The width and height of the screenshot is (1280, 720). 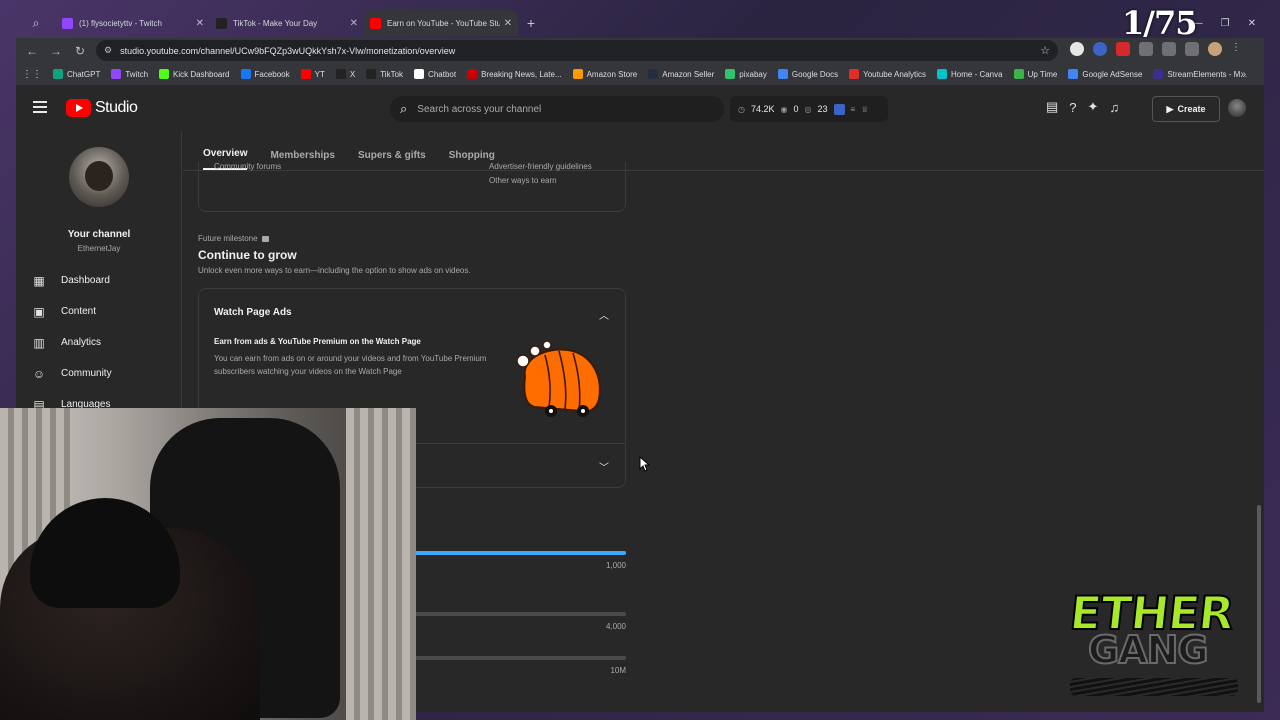 What do you see at coordinates (40, 108) in the screenshot?
I see `menu-icon` at bounding box center [40, 108].